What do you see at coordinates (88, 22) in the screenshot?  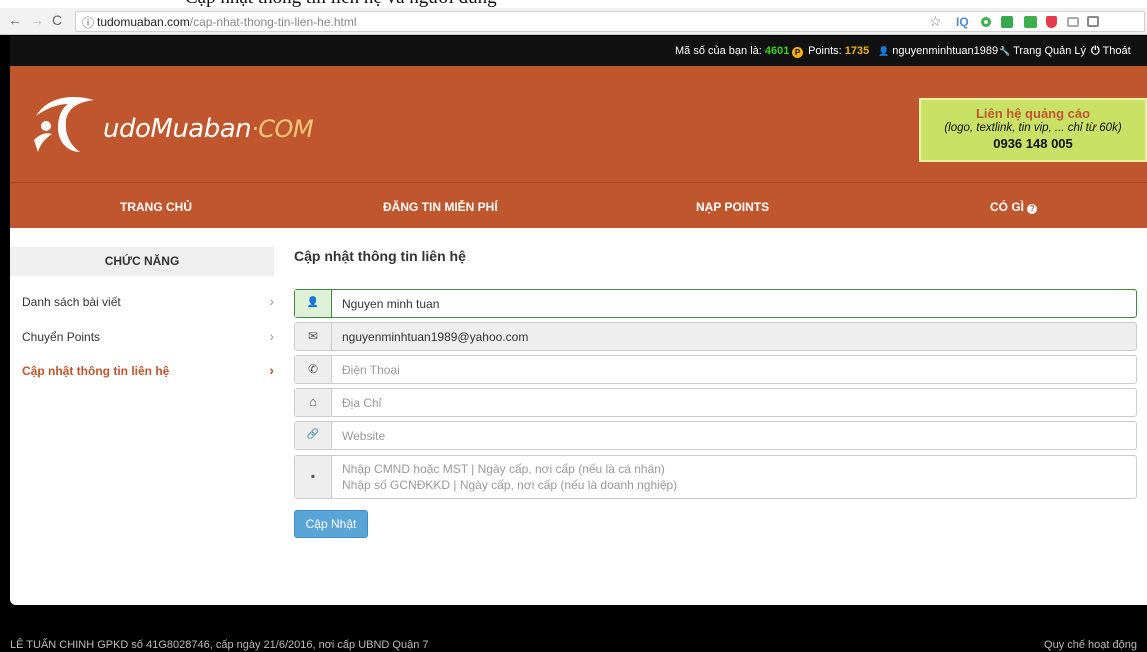 I see `info-icon: ⓘ` at bounding box center [88, 22].